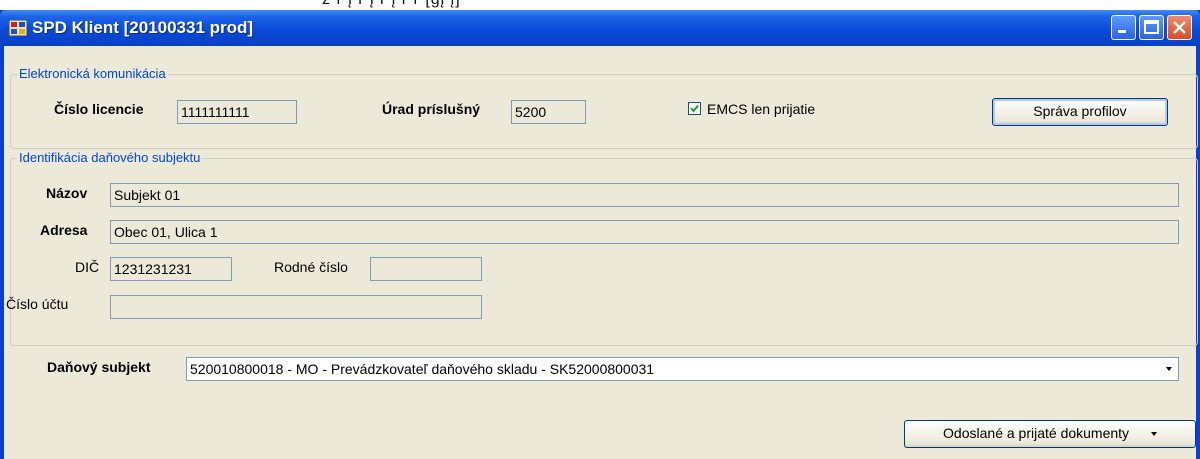  Describe the element at coordinates (143, 27) in the screenshot. I see `window-title: SPD Klient [20100331 prod]` at that location.